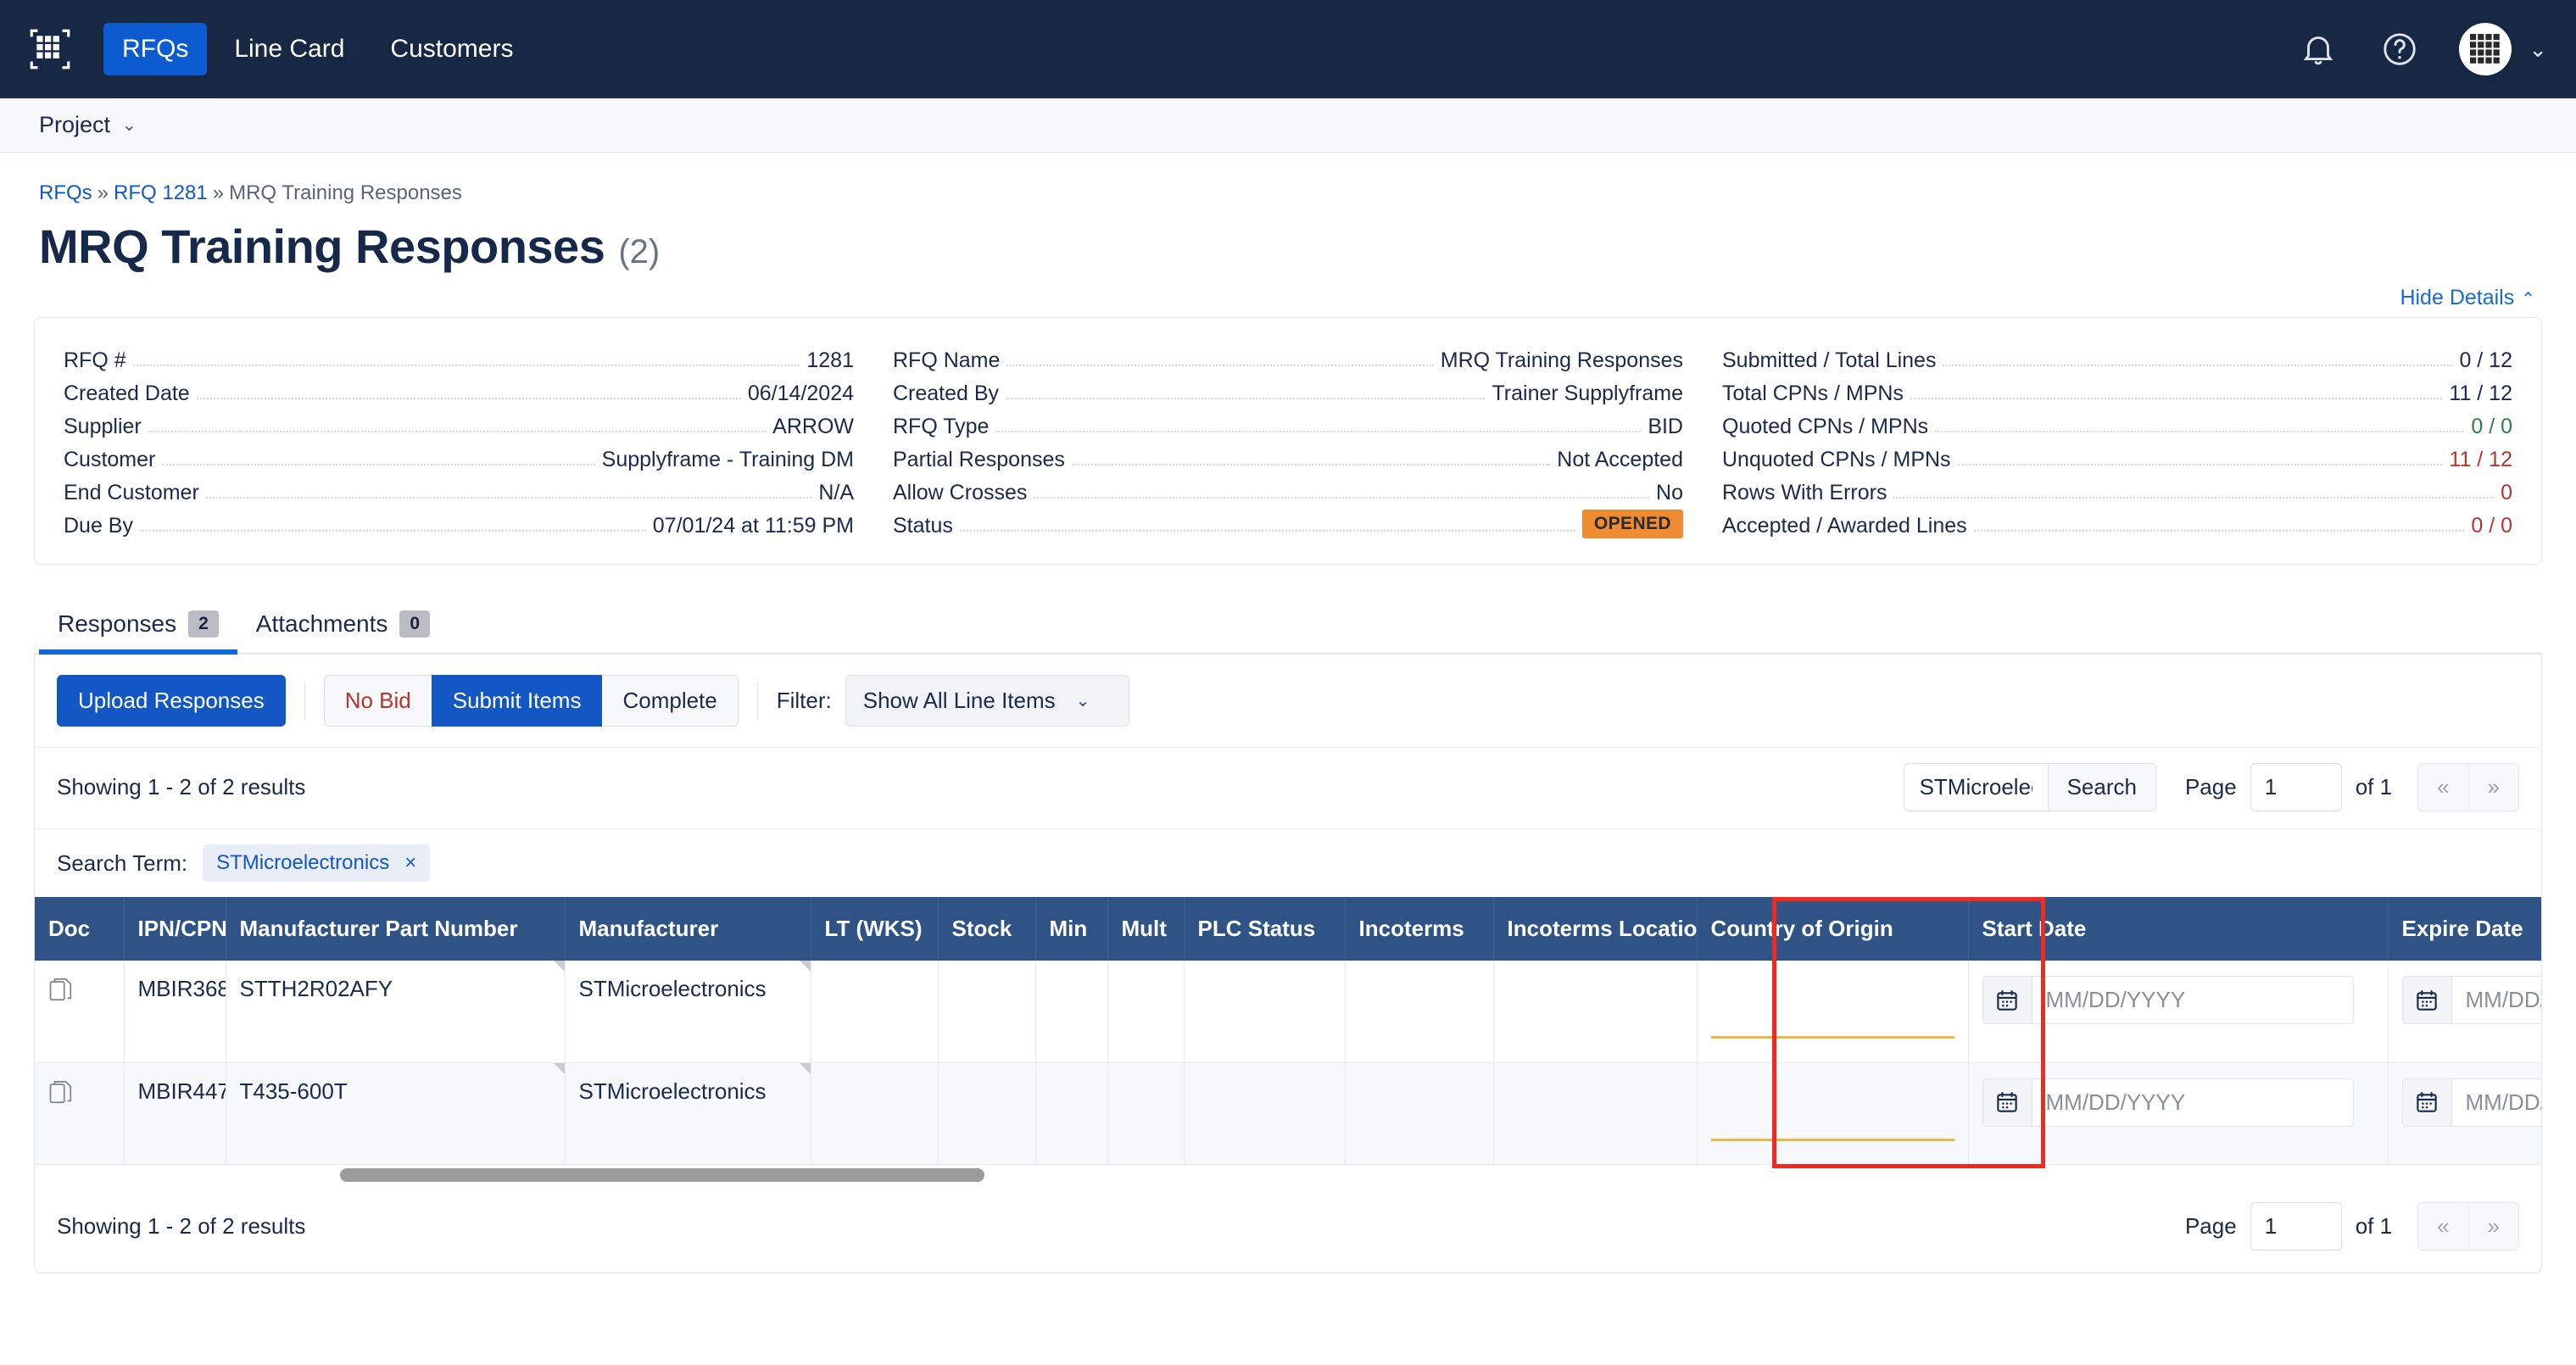 The width and height of the screenshot is (2576, 1365). Describe the element at coordinates (289, 49) in the screenshot. I see `nav-link-line-card: Line Card` at that location.